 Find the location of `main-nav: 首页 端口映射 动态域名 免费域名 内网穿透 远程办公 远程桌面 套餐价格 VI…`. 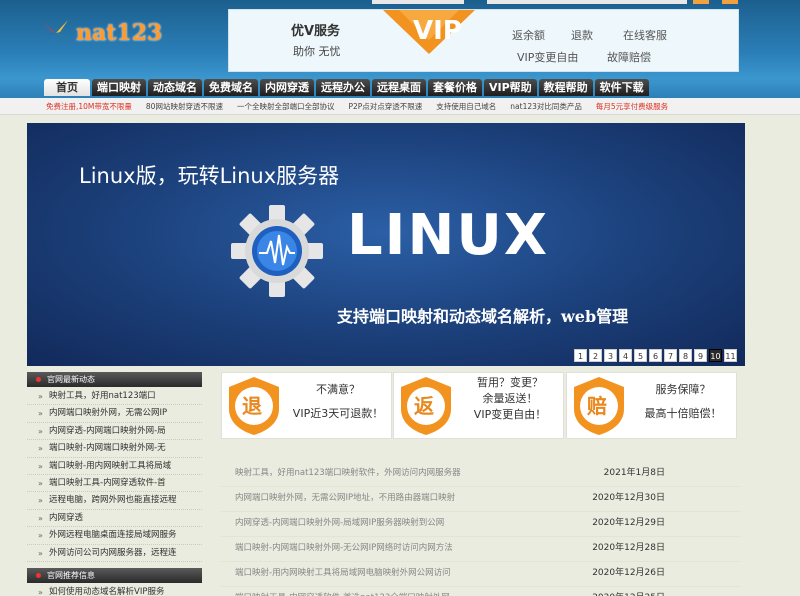

main-nav: 首页 端口映射 动态域名 免费域名 内网穿透 远程办公 远程桌面 套餐价格 VI… is located at coordinates (347, 87).